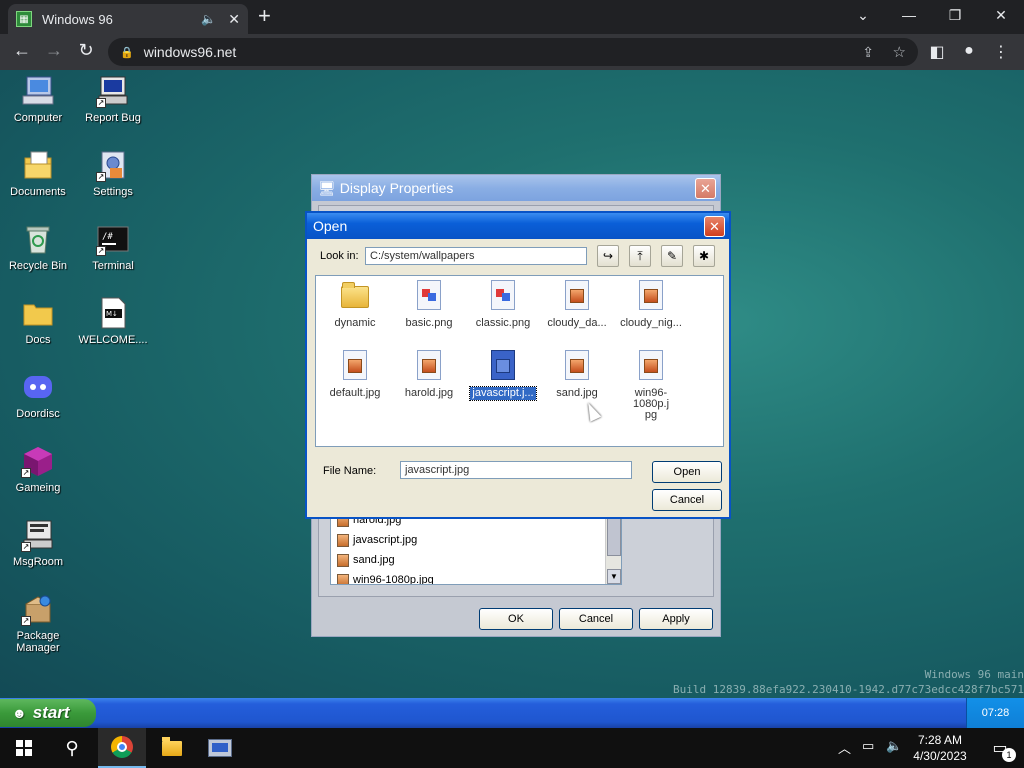 This screenshot has height=768, width=1024. What do you see at coordinates (614, 536) in the screenshot?
I see `scrollbar-thumb` at bounding box center [614, 536].